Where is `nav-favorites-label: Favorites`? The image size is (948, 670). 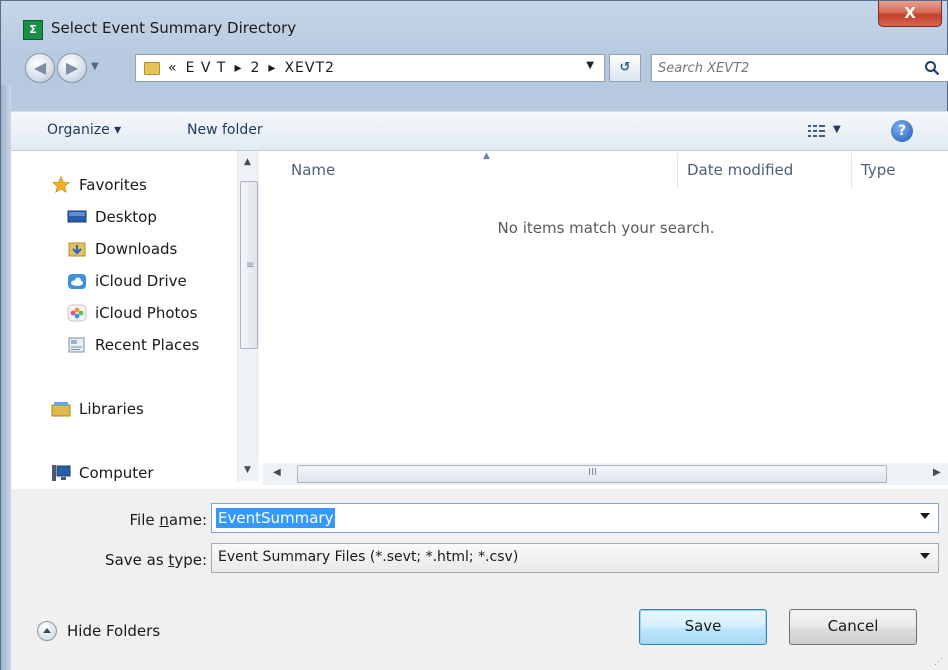 nav-favorites-label: Favorites is located at coordinates (113, 185).